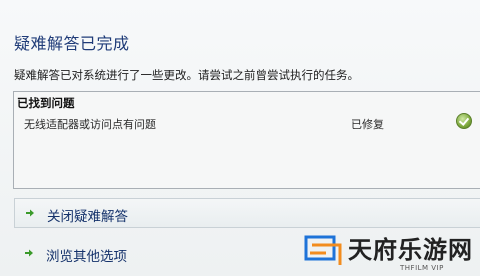 The height and width of the screenshot is (276, 480). What do you see at coordinates (90, 124) in the screenshot?
I see `problem-name: 无线适配器或访问点有问题` at bounding box center [90, 124].